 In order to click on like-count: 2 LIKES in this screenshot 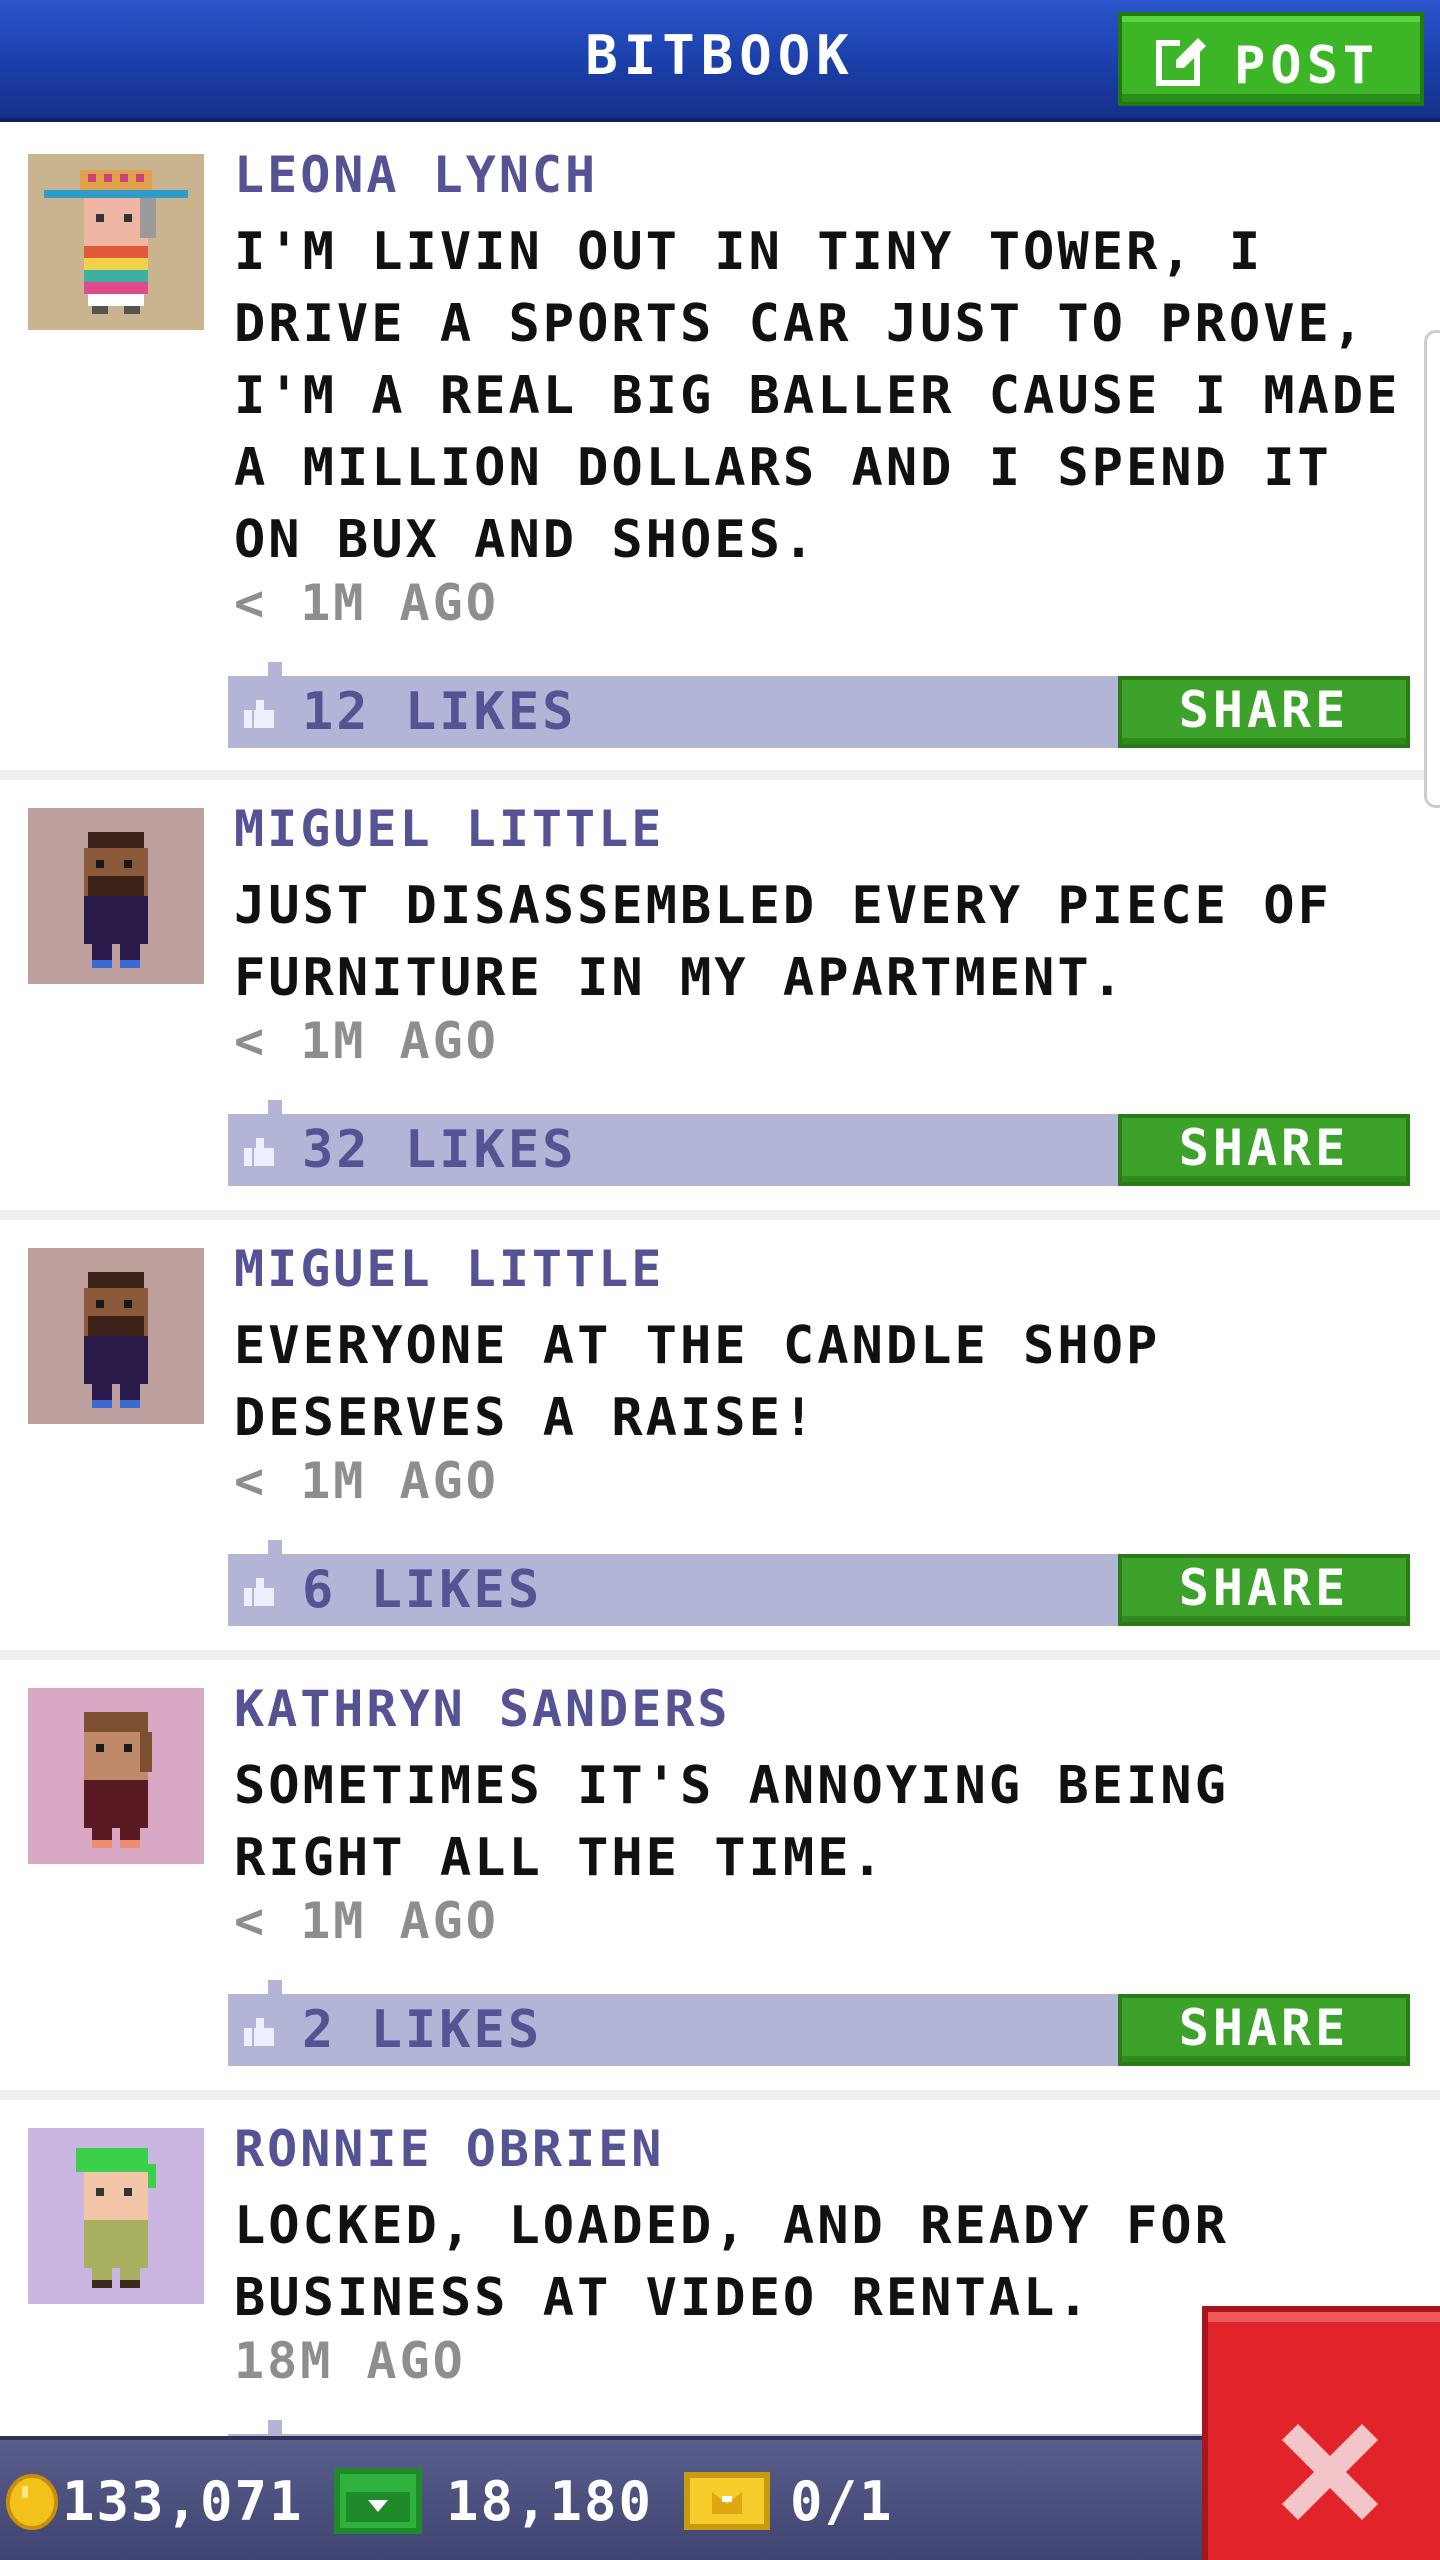, I will do `click(422, 2030)`.